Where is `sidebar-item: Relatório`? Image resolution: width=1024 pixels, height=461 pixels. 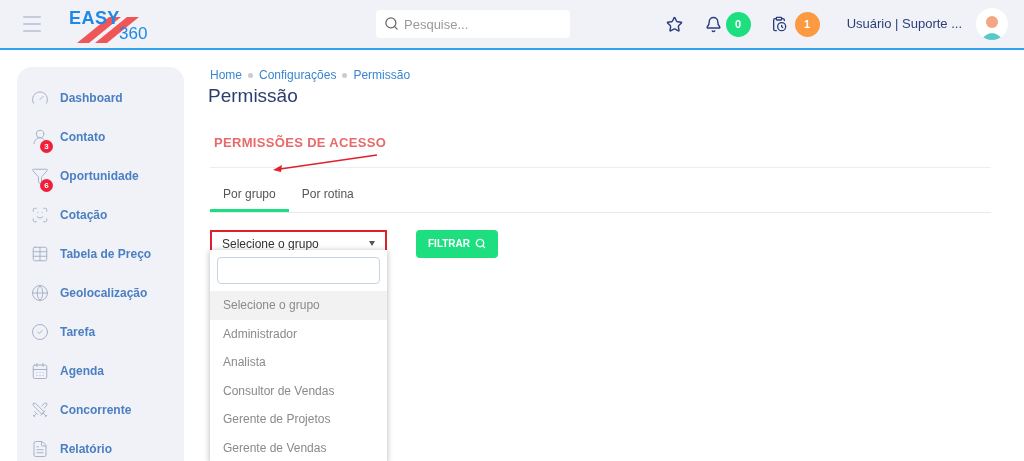 sidebar-item: Relatório is located at coordinates (86, 448).